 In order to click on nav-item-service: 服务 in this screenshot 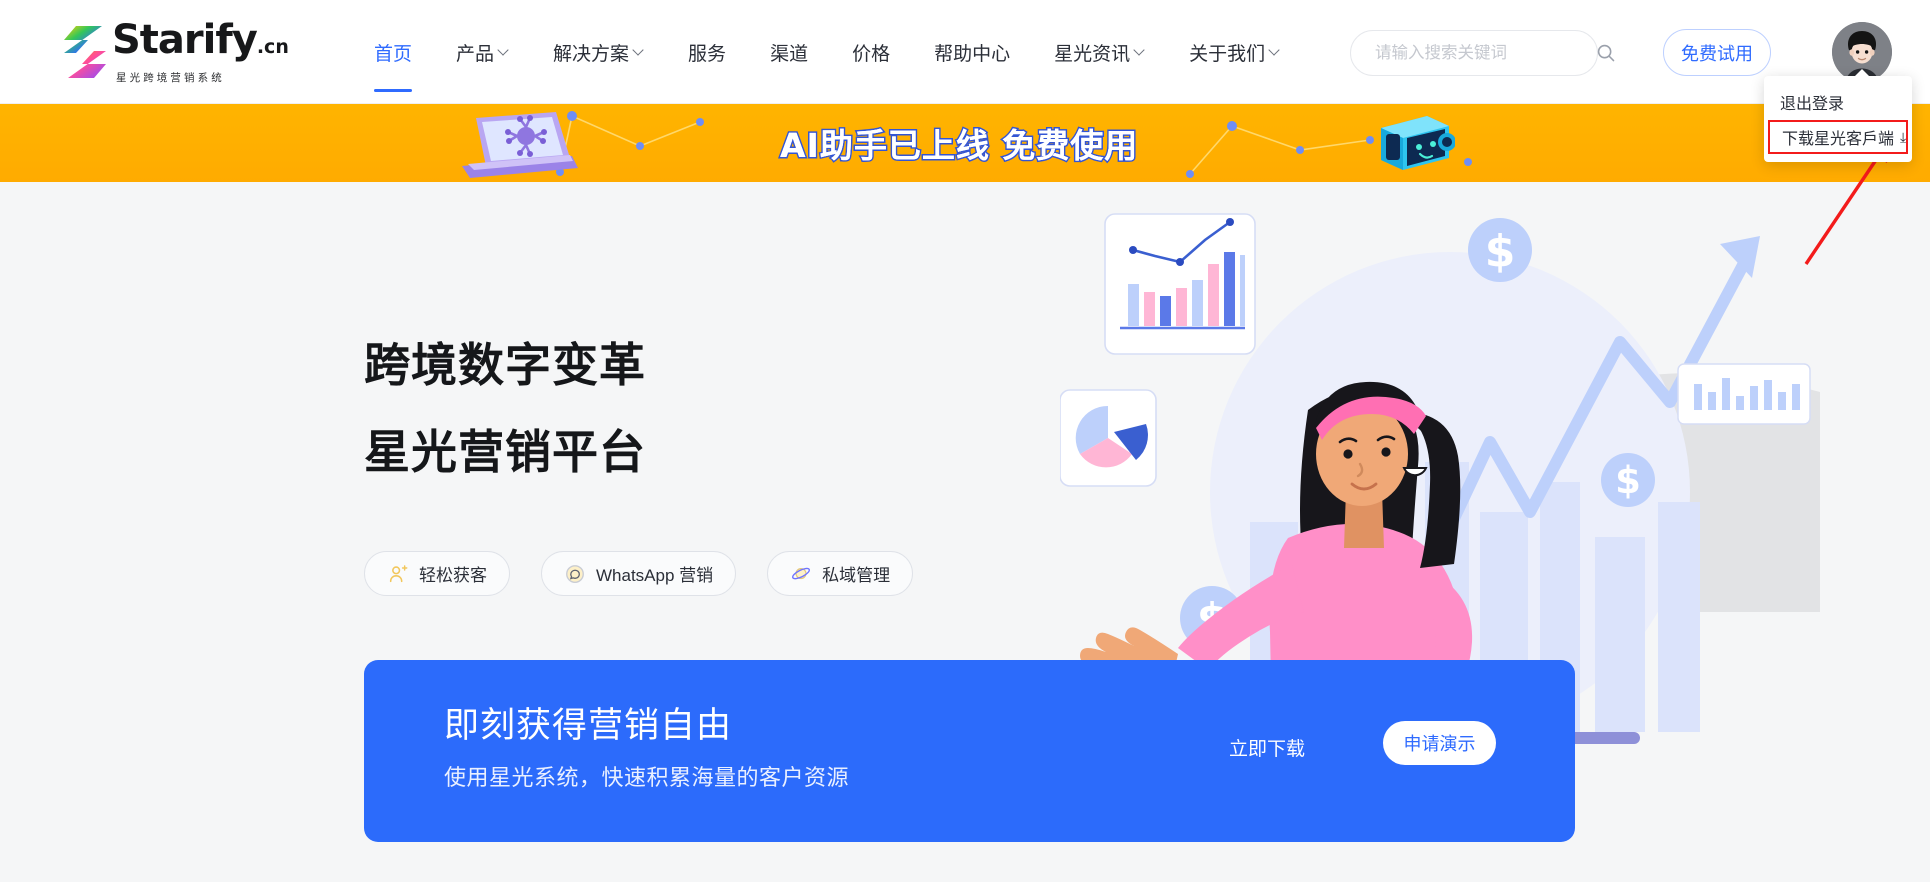, I will do `click(707, 52)`.